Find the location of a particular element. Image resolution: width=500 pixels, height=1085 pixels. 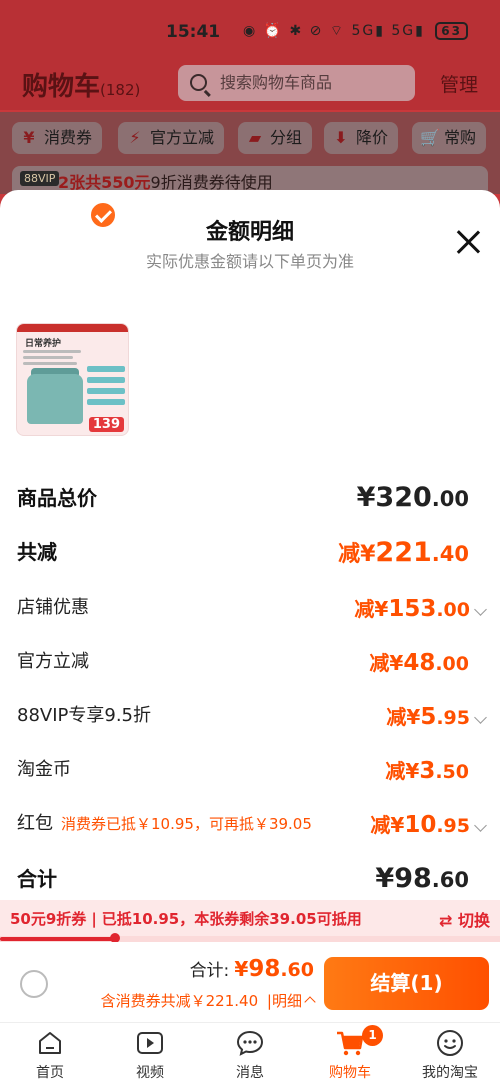

filter-chip-label: 常购 is located at coordinates (460, 137).